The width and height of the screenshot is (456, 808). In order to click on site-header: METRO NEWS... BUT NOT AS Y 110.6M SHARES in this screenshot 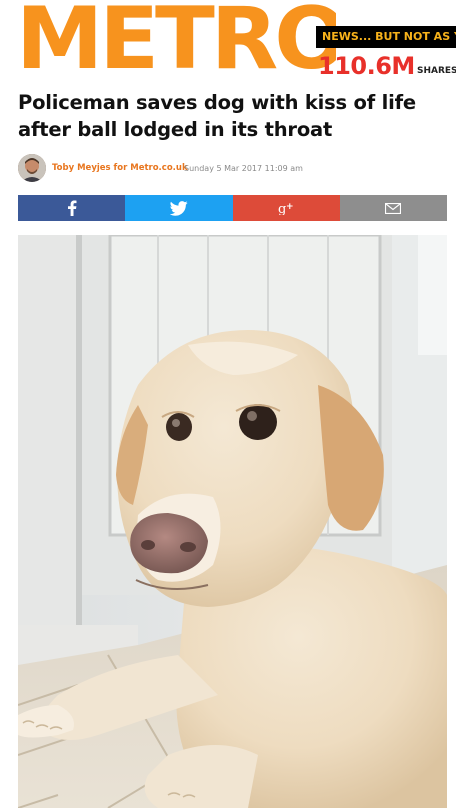, I will do `click(228, 43)`.